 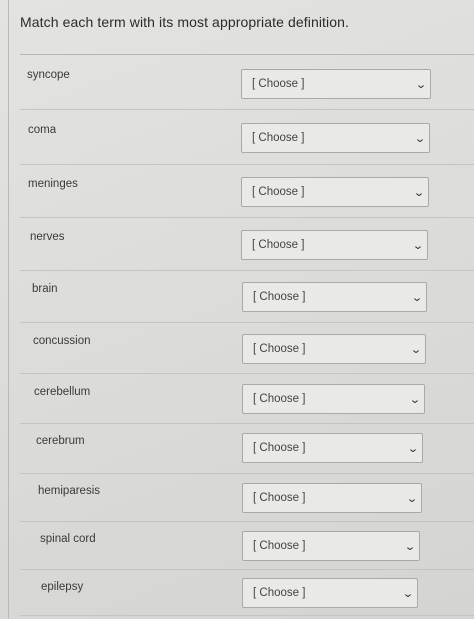 I want to click on left-border, so click(x=8, y=309).